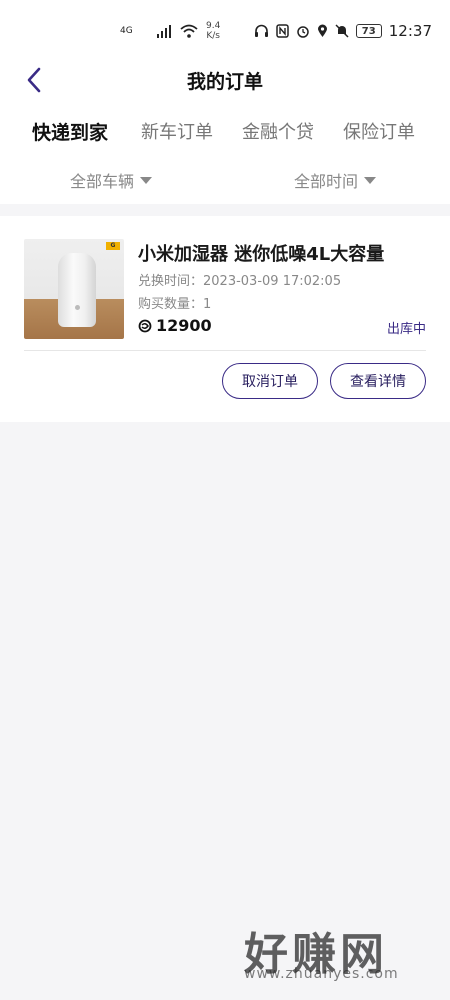 This screenshot has height=1000, width=450. I want to click on battery-icon: 73, so click(368, 31).